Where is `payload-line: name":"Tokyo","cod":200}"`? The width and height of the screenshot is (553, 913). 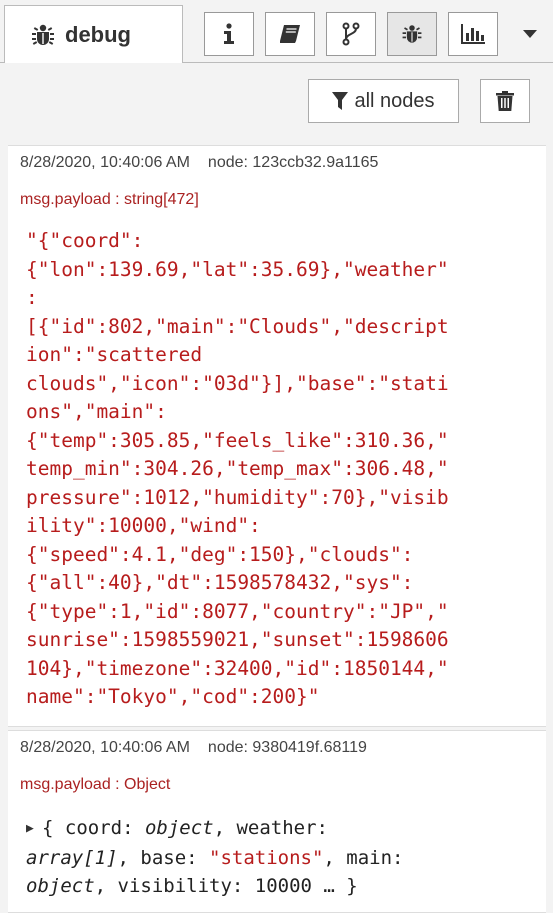
payload-line: name":"Tokyo","cod":200}" is located at coordinates (173, 696).